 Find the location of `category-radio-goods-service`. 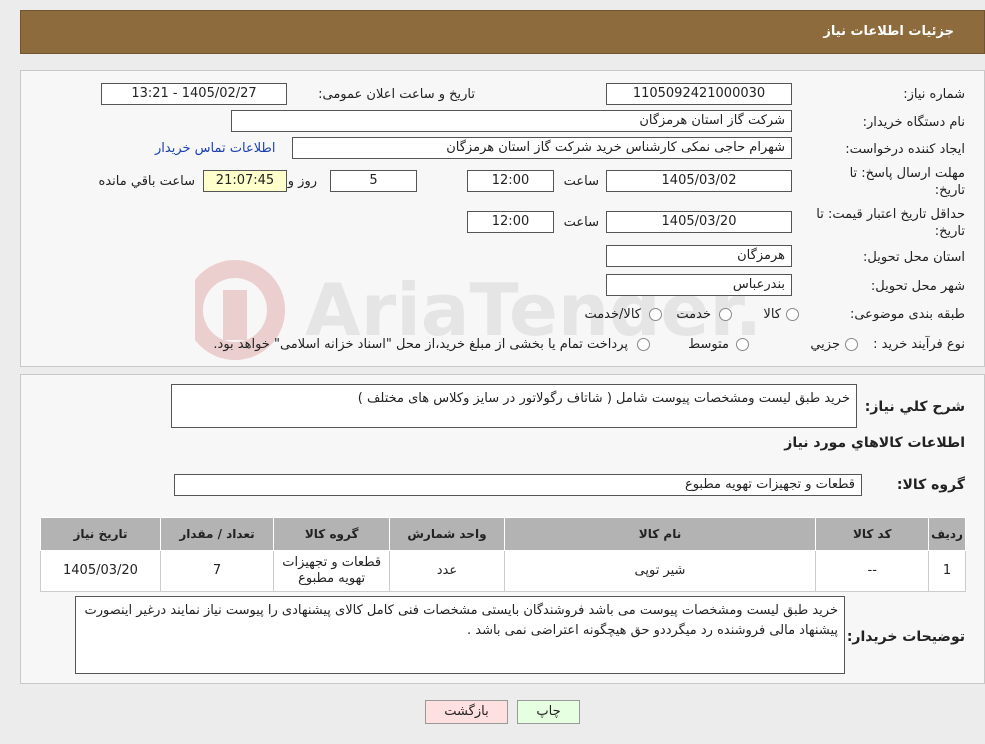

category-radio-goods-service is located at coordinates (655, 314).